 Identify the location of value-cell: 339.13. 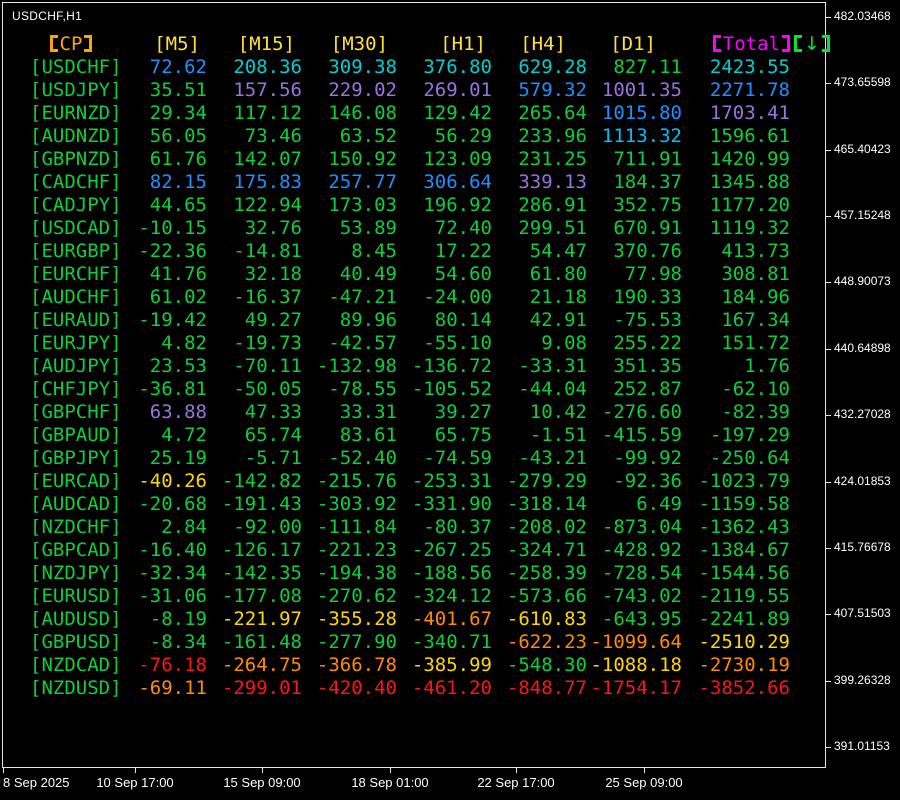
(552, 182).